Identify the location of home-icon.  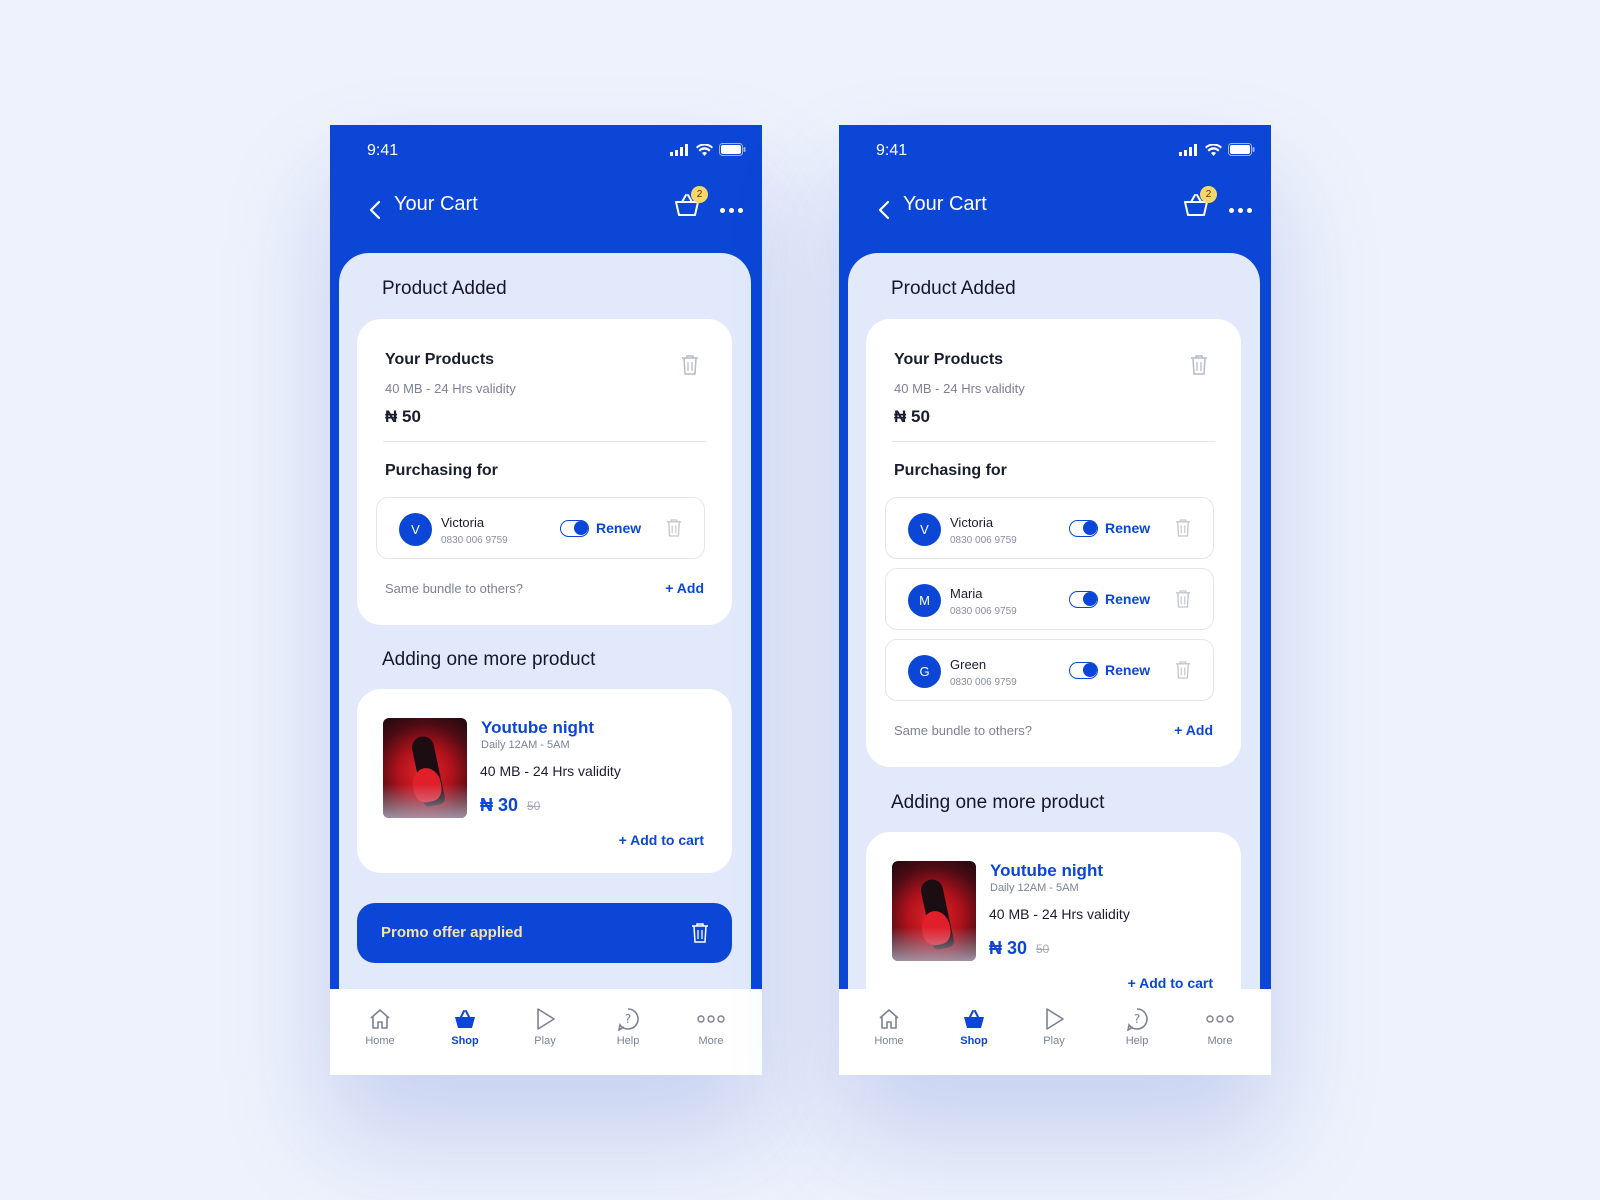
(889, 1019).